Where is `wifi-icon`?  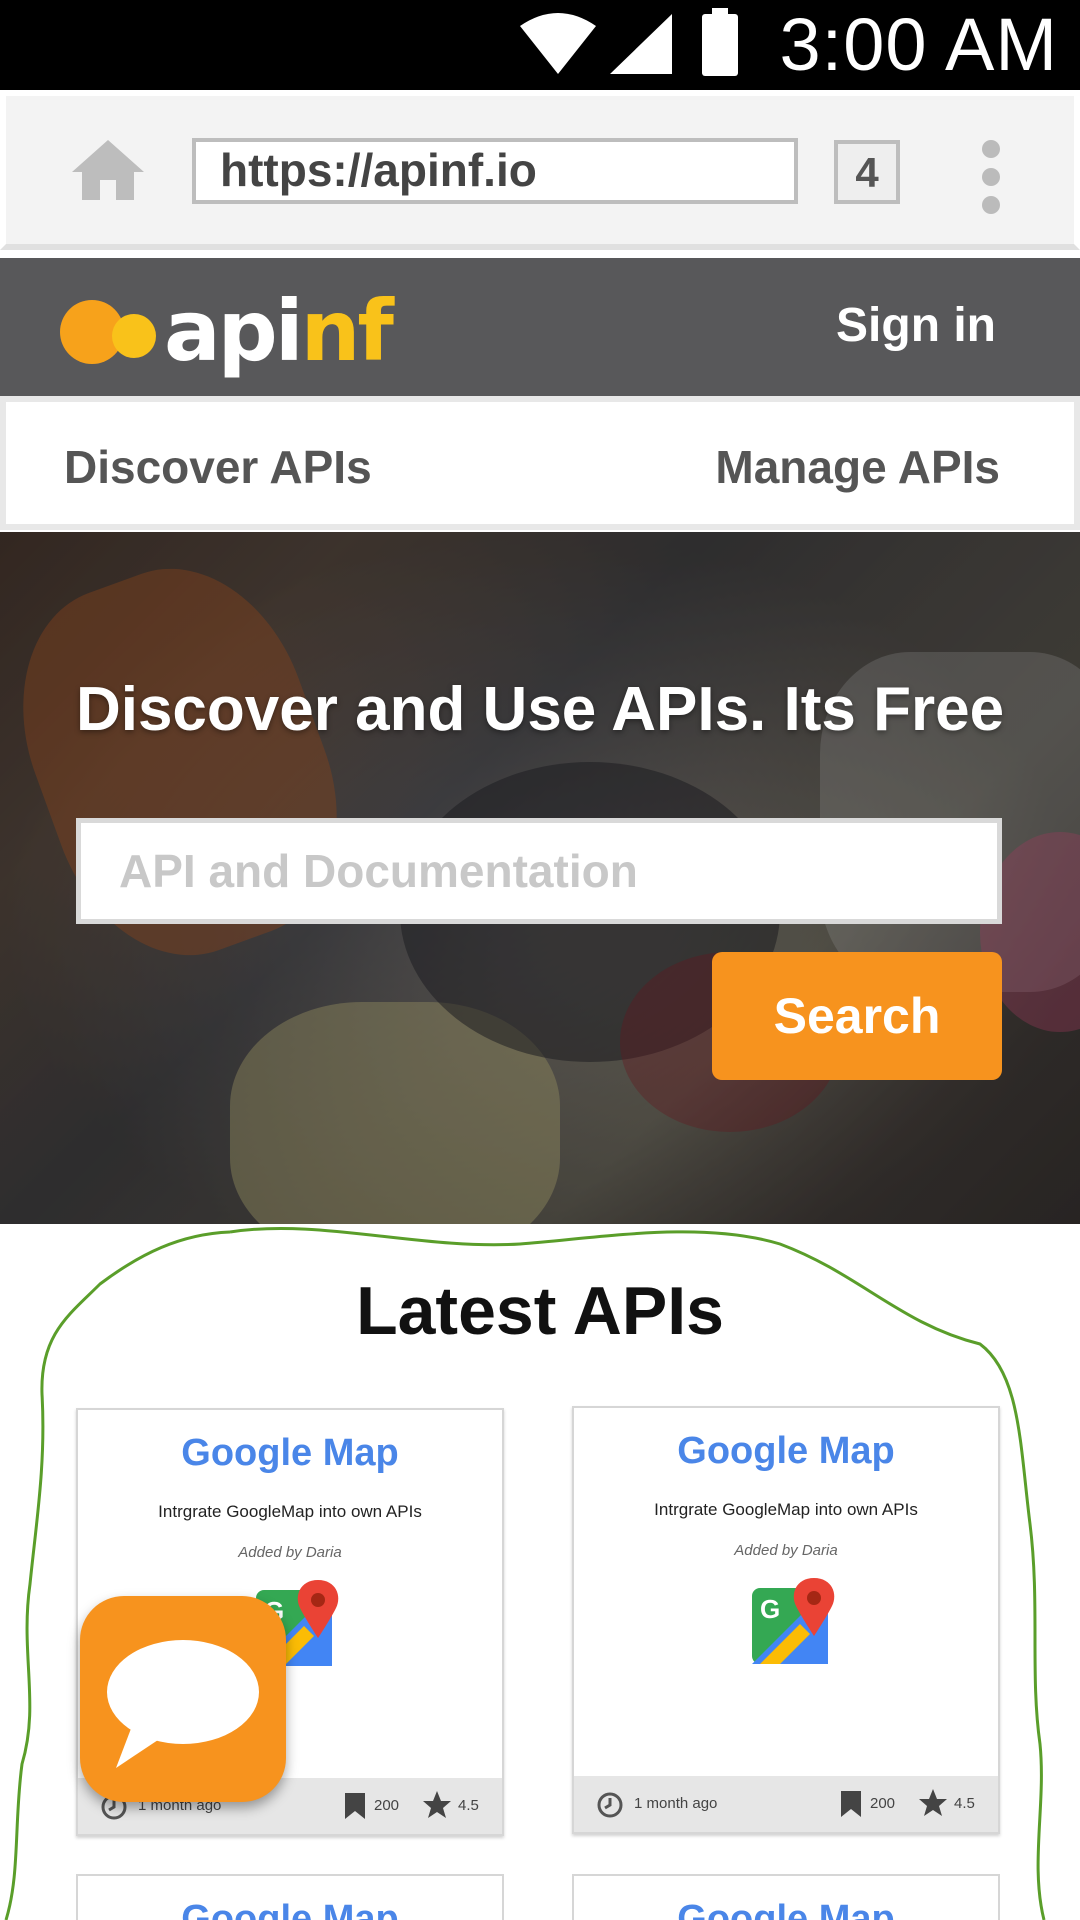 wifi-icon is located at coordinates (558, 43).